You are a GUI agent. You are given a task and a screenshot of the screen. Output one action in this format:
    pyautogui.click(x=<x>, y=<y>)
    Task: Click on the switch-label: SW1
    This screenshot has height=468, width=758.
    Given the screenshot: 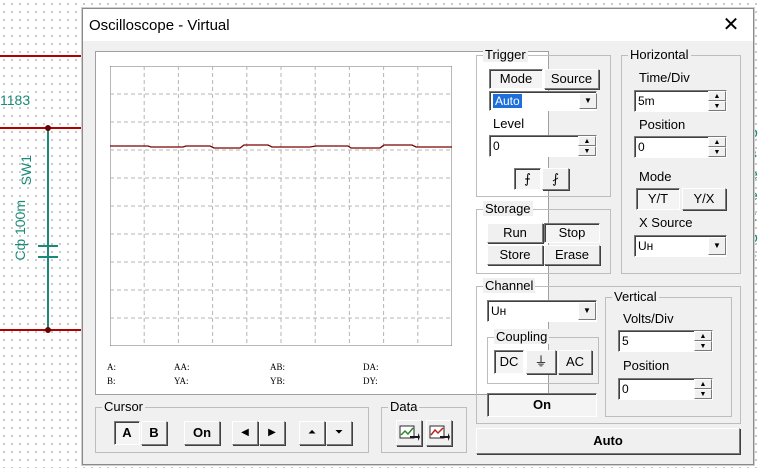 What is the action you would take?
    pyautogui.click(x=26, y=170)
    